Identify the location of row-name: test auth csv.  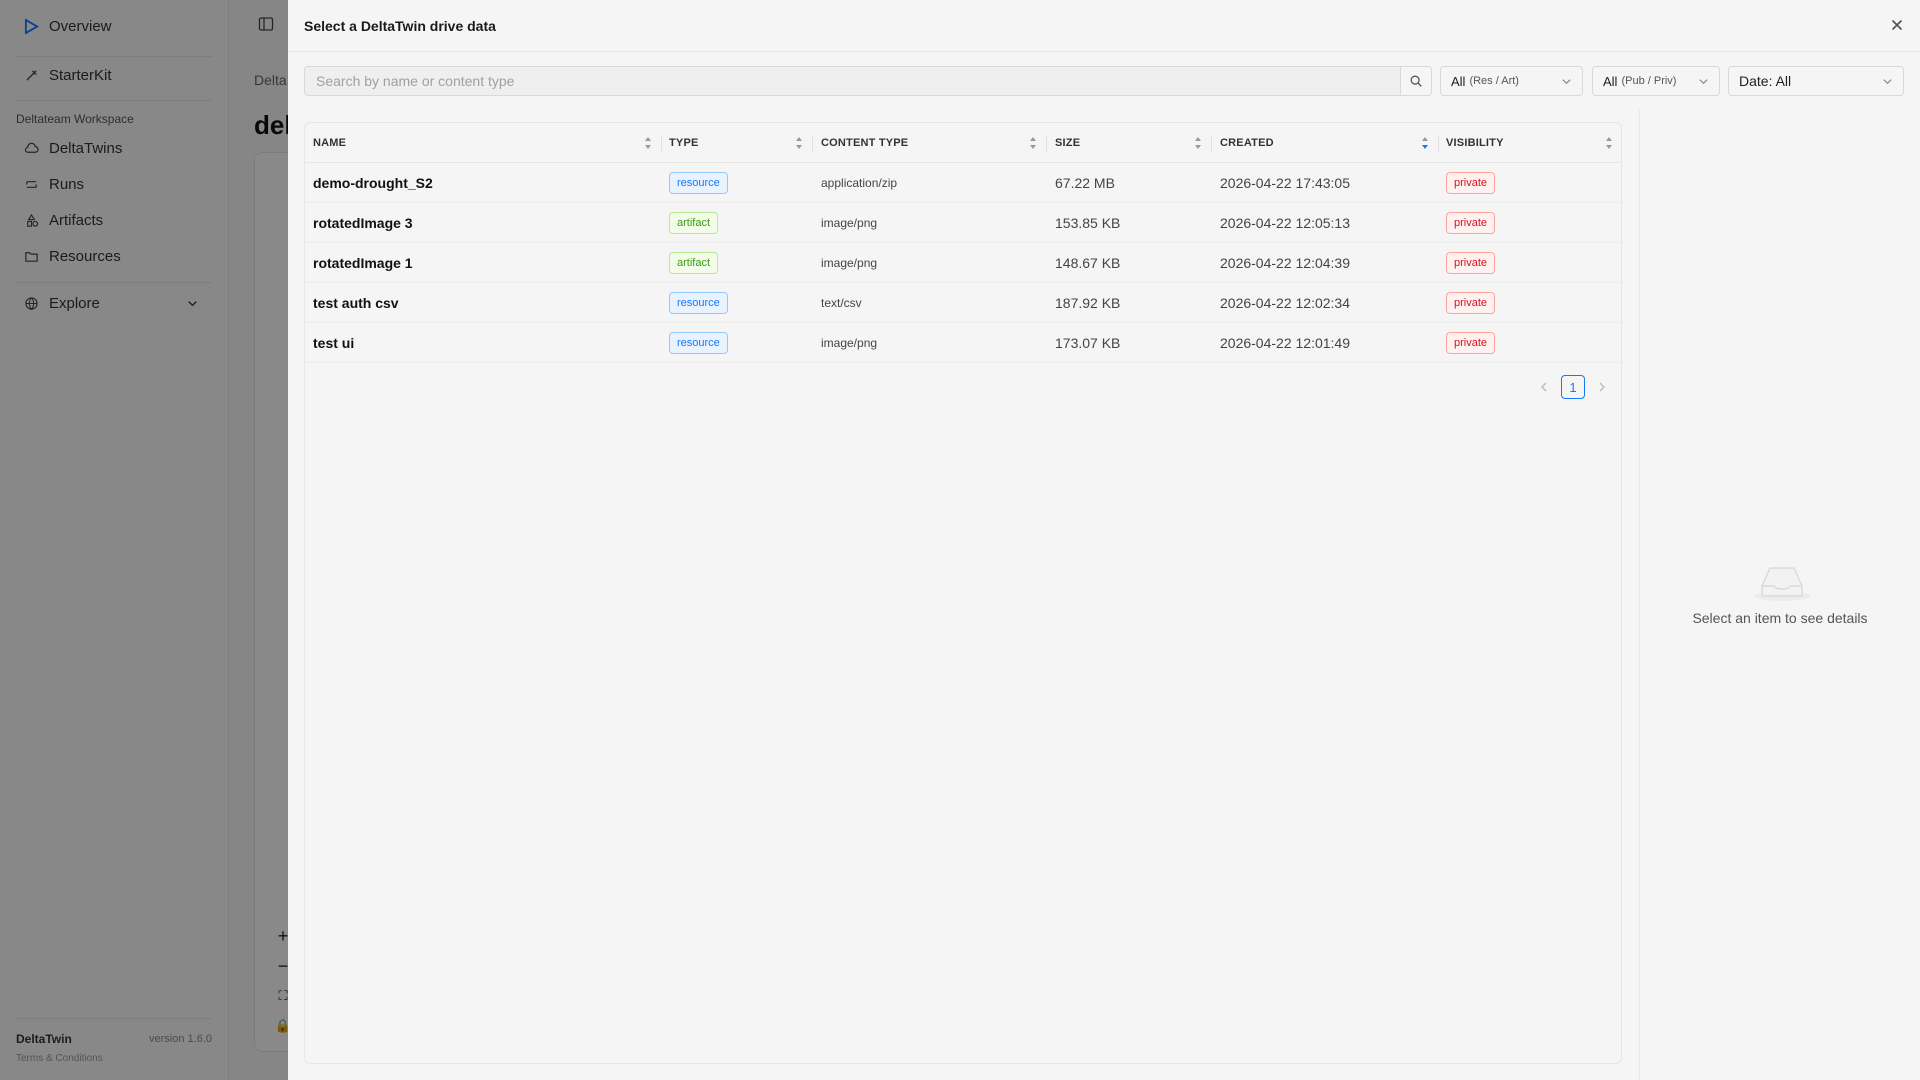
(356, 303).